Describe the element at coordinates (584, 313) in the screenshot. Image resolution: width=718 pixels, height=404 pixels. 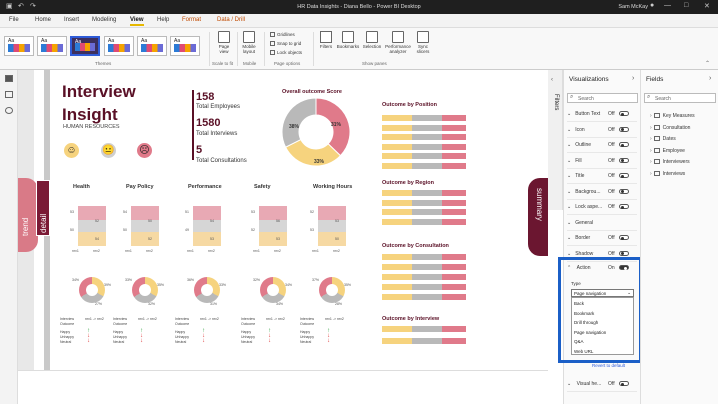
I see `dropdown-option: Bookmark` at that location.